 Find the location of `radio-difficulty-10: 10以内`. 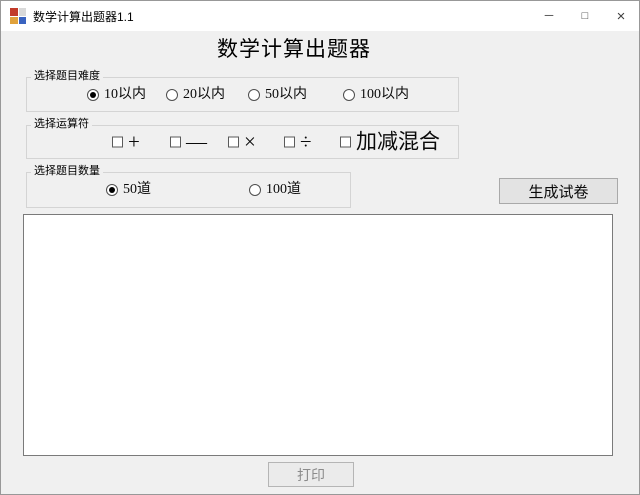

radio-difficulty-10: 10以内 is located at coordinates (116, 94).